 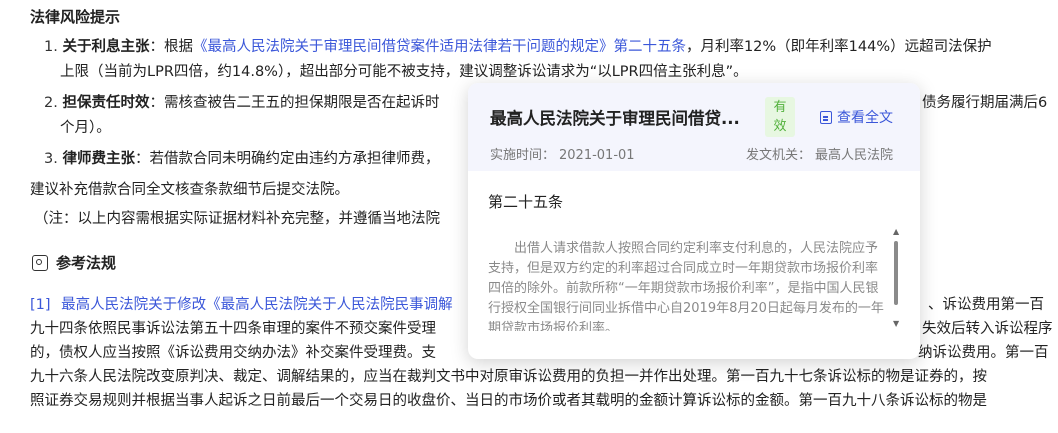 What do you see at coordinates (523, 155) in the screenshot?
I see `effective-date-label: 实施时间：` at bounding box center [523, 155].